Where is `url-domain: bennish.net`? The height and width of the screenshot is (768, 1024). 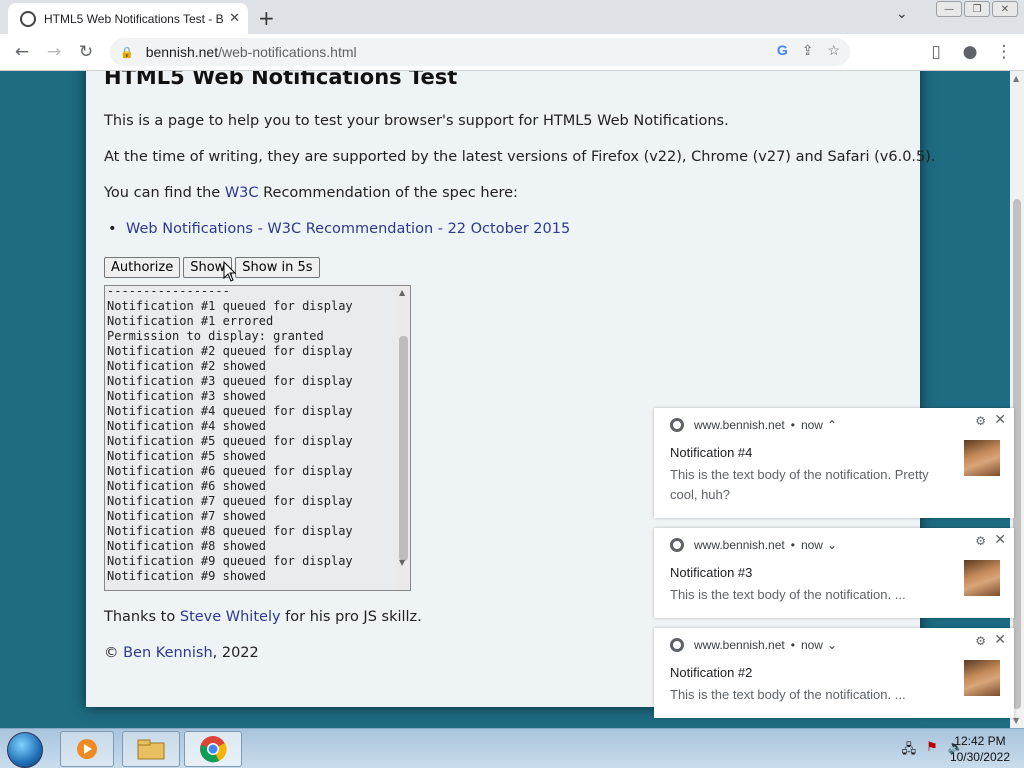
url-domain: bennish.net is located at coordinates (182, 52).